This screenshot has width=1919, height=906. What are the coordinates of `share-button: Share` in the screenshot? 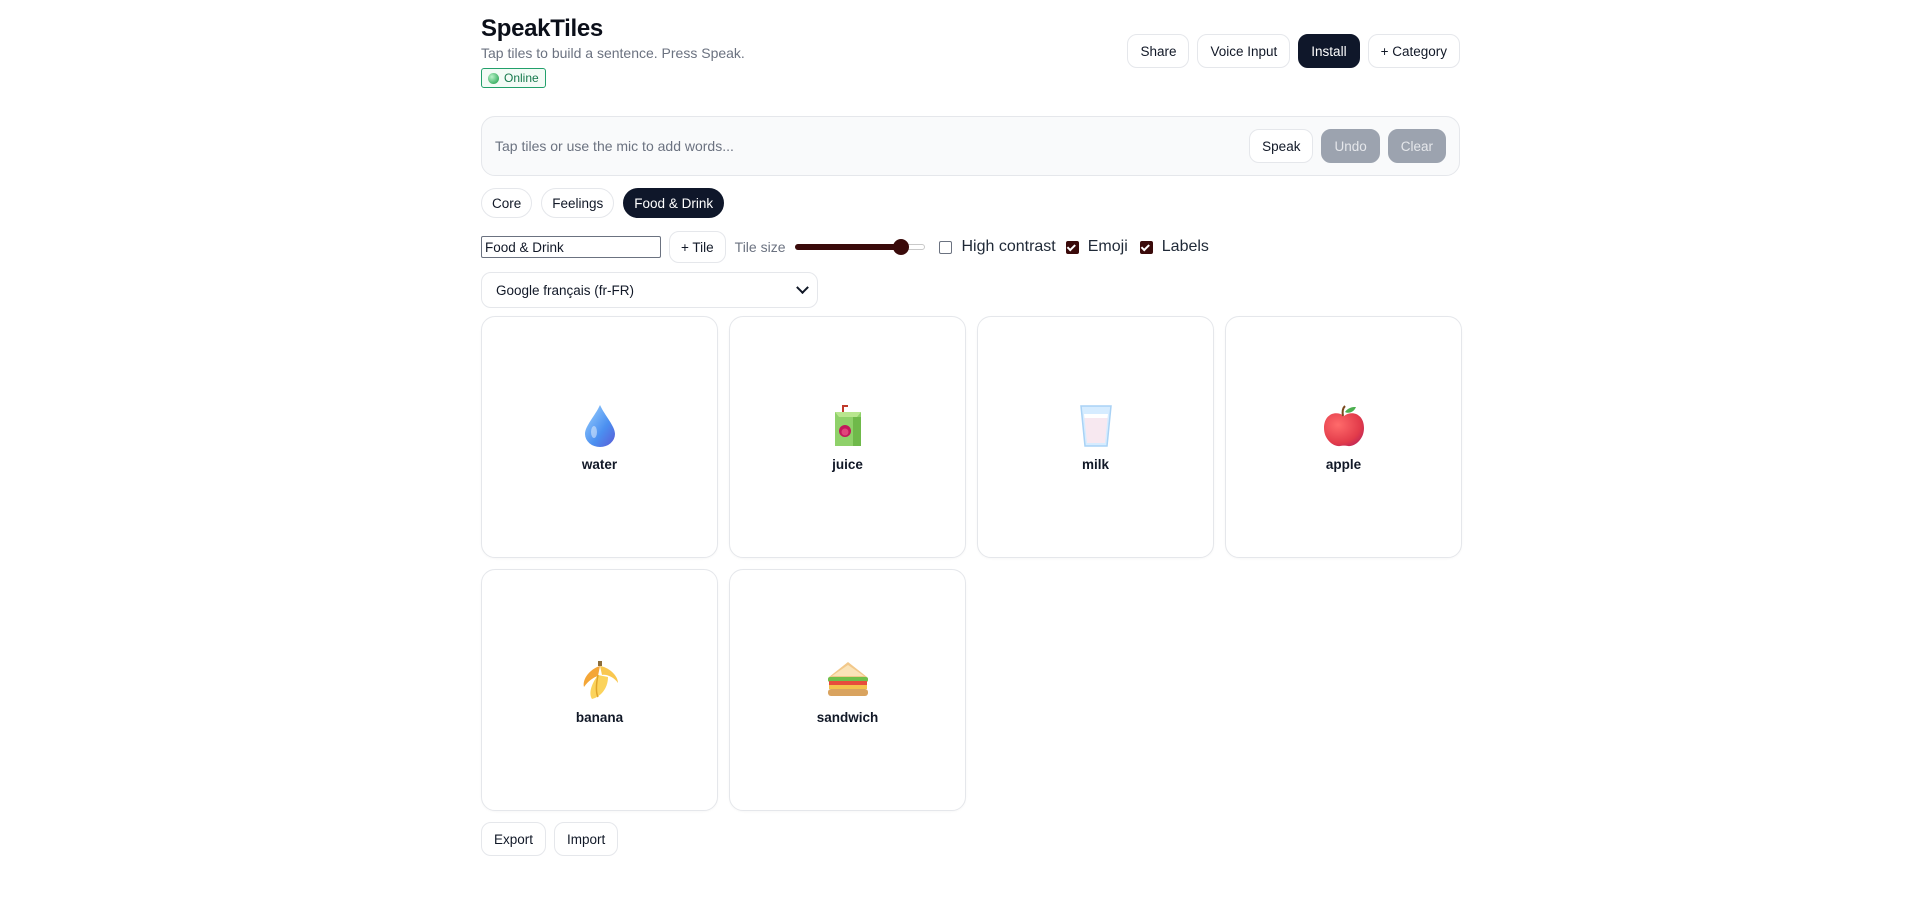 It's located at (1158, 51).